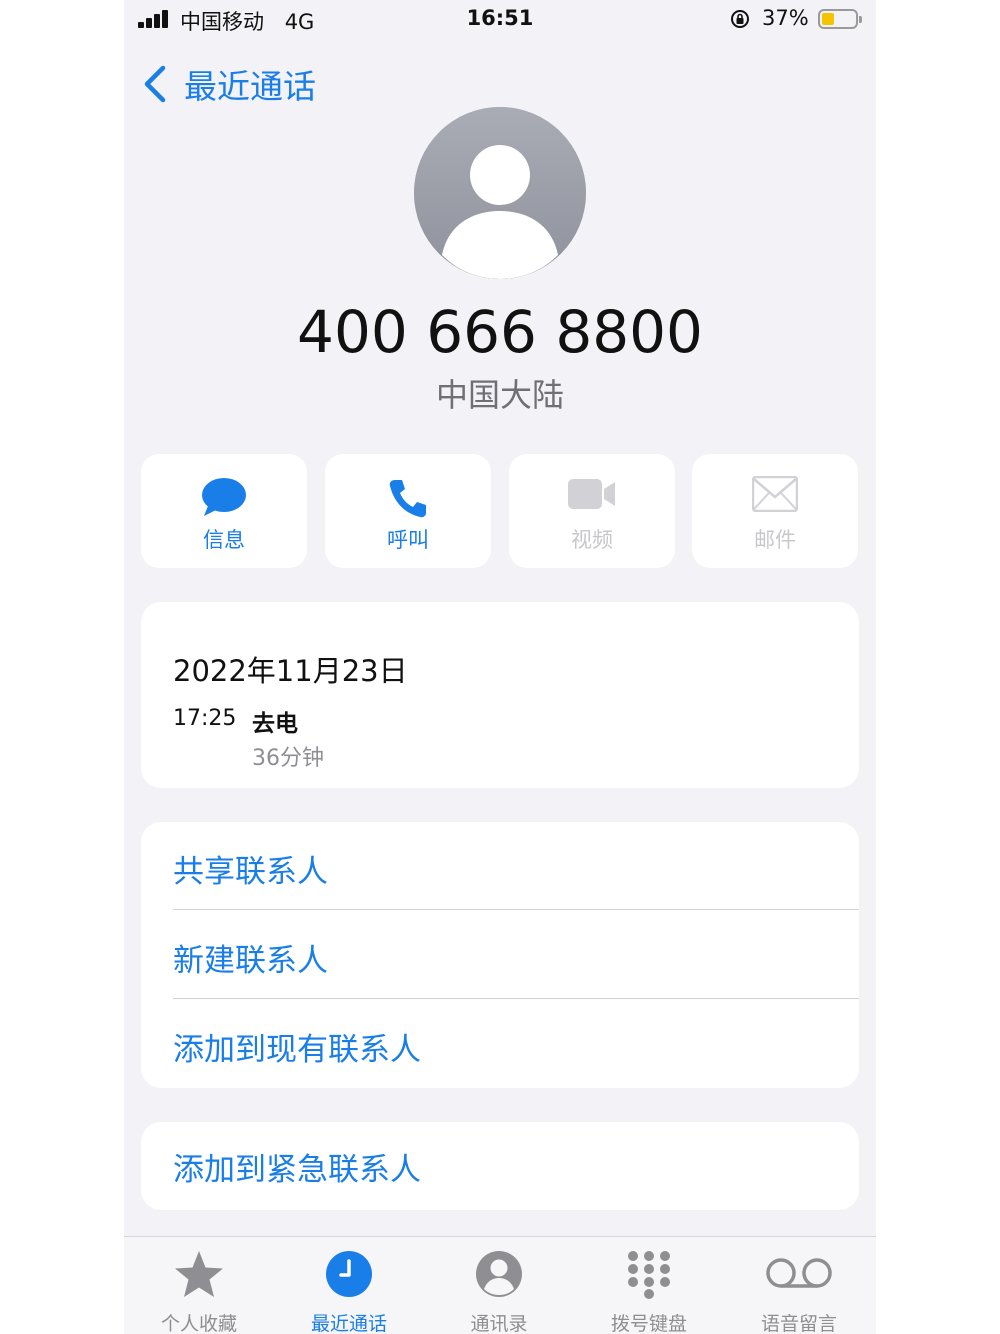  Describe the element at coordinates (798, 1323) in the screenshot. I see `tab-label: 语音留言` at that location.